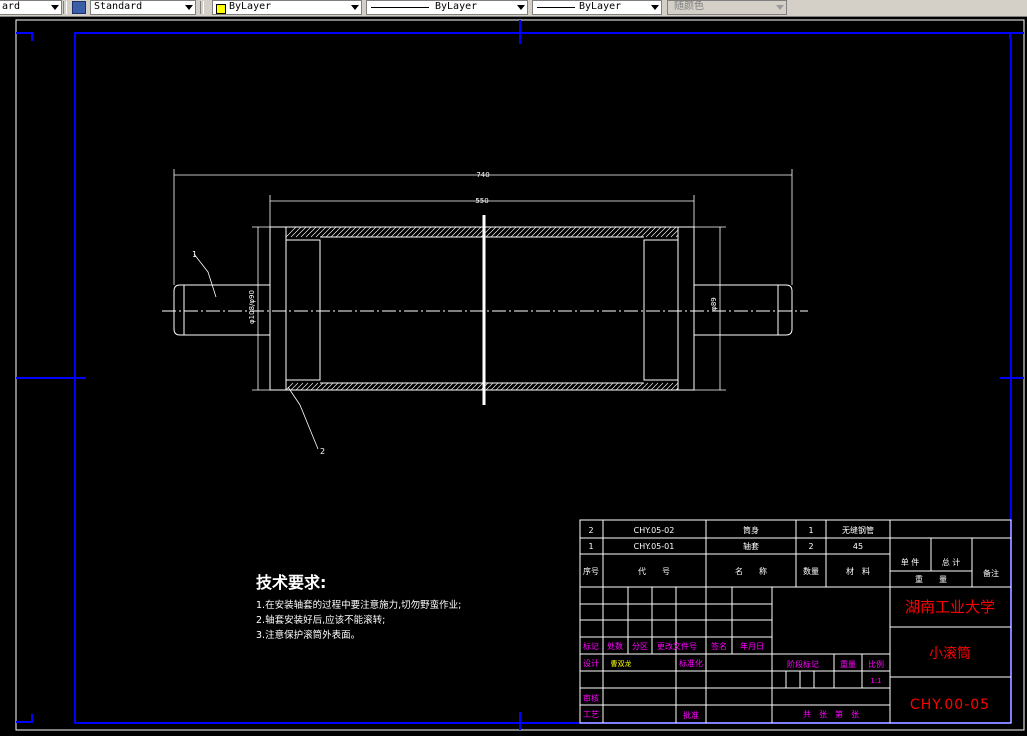 The width and height of the screenshot is (1027, 736). What do you see at coordinates (250, 6) in the screenshot?
I see `color-value: ByLayer` at bounding box center [250, 6].